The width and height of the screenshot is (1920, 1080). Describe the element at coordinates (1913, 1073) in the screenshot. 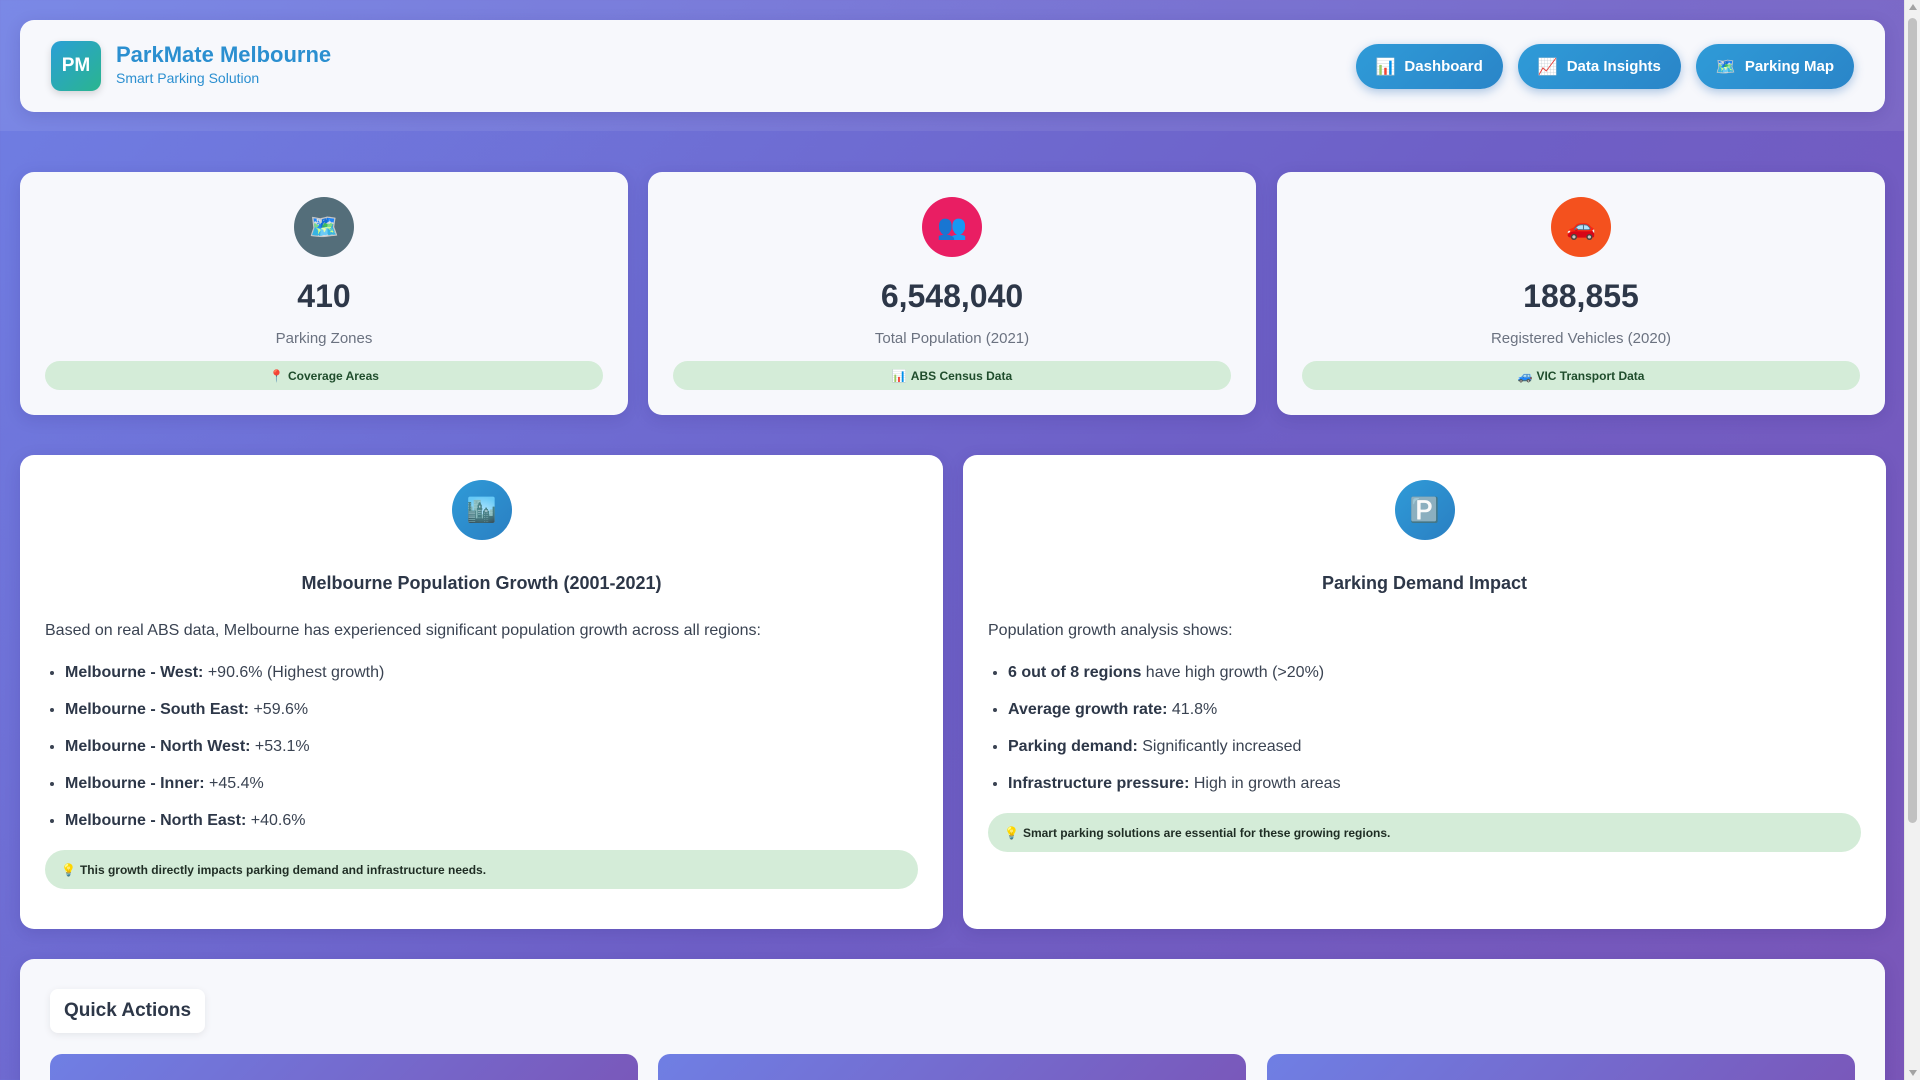

I see `scroll-down-icon` at that location.